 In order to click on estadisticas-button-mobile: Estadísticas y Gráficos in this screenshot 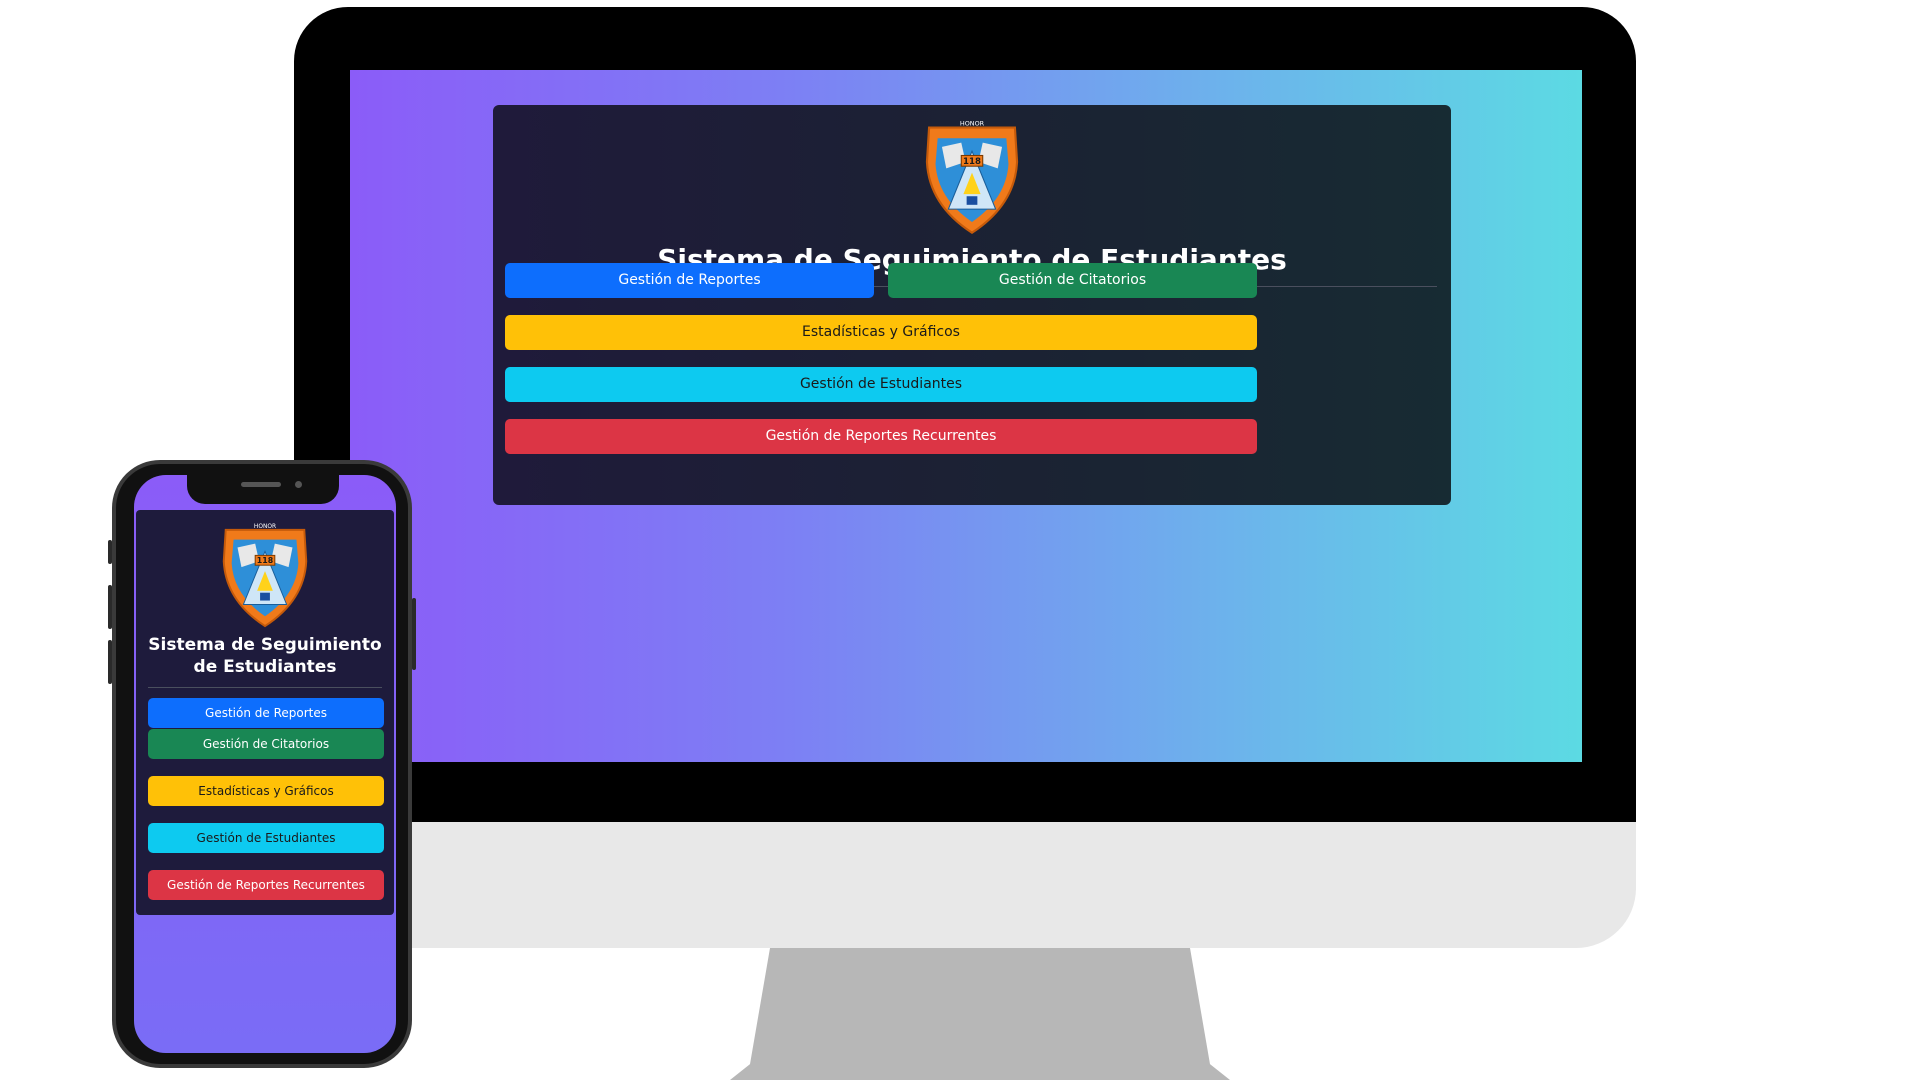, I will do `click(266, 791)`.